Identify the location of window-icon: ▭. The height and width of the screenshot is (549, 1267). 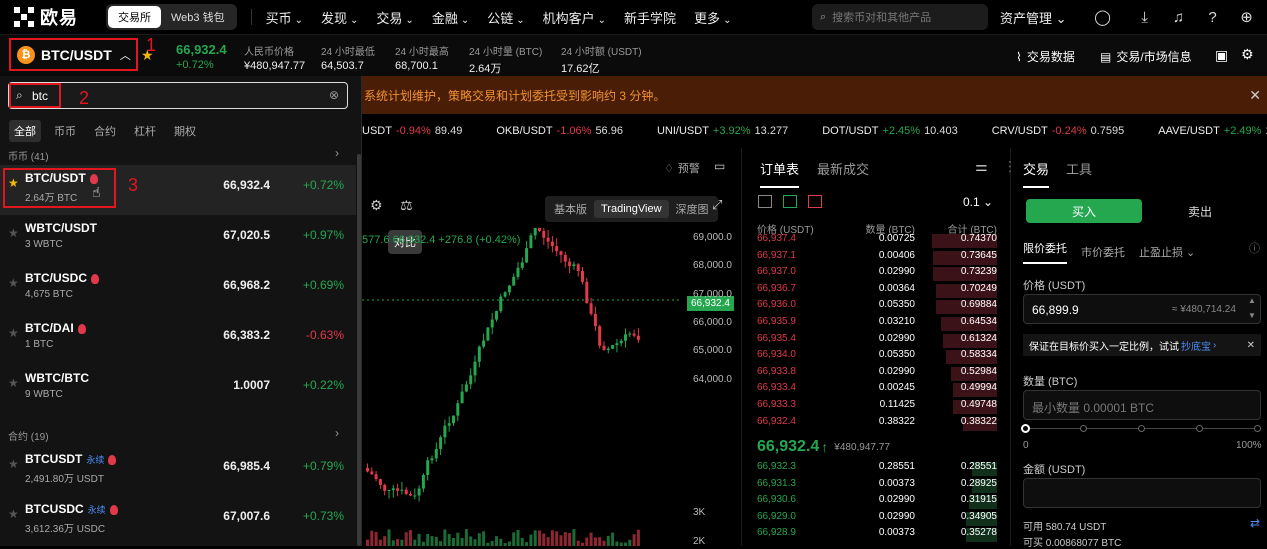
(719, 166).